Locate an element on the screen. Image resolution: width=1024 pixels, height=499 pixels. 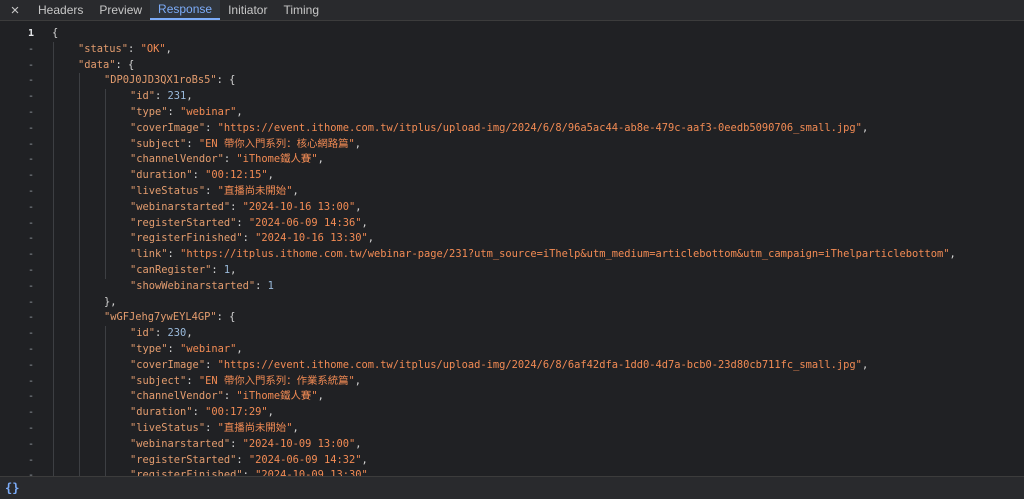
pretty-print-button: {} is located at coordinates (12, 488).